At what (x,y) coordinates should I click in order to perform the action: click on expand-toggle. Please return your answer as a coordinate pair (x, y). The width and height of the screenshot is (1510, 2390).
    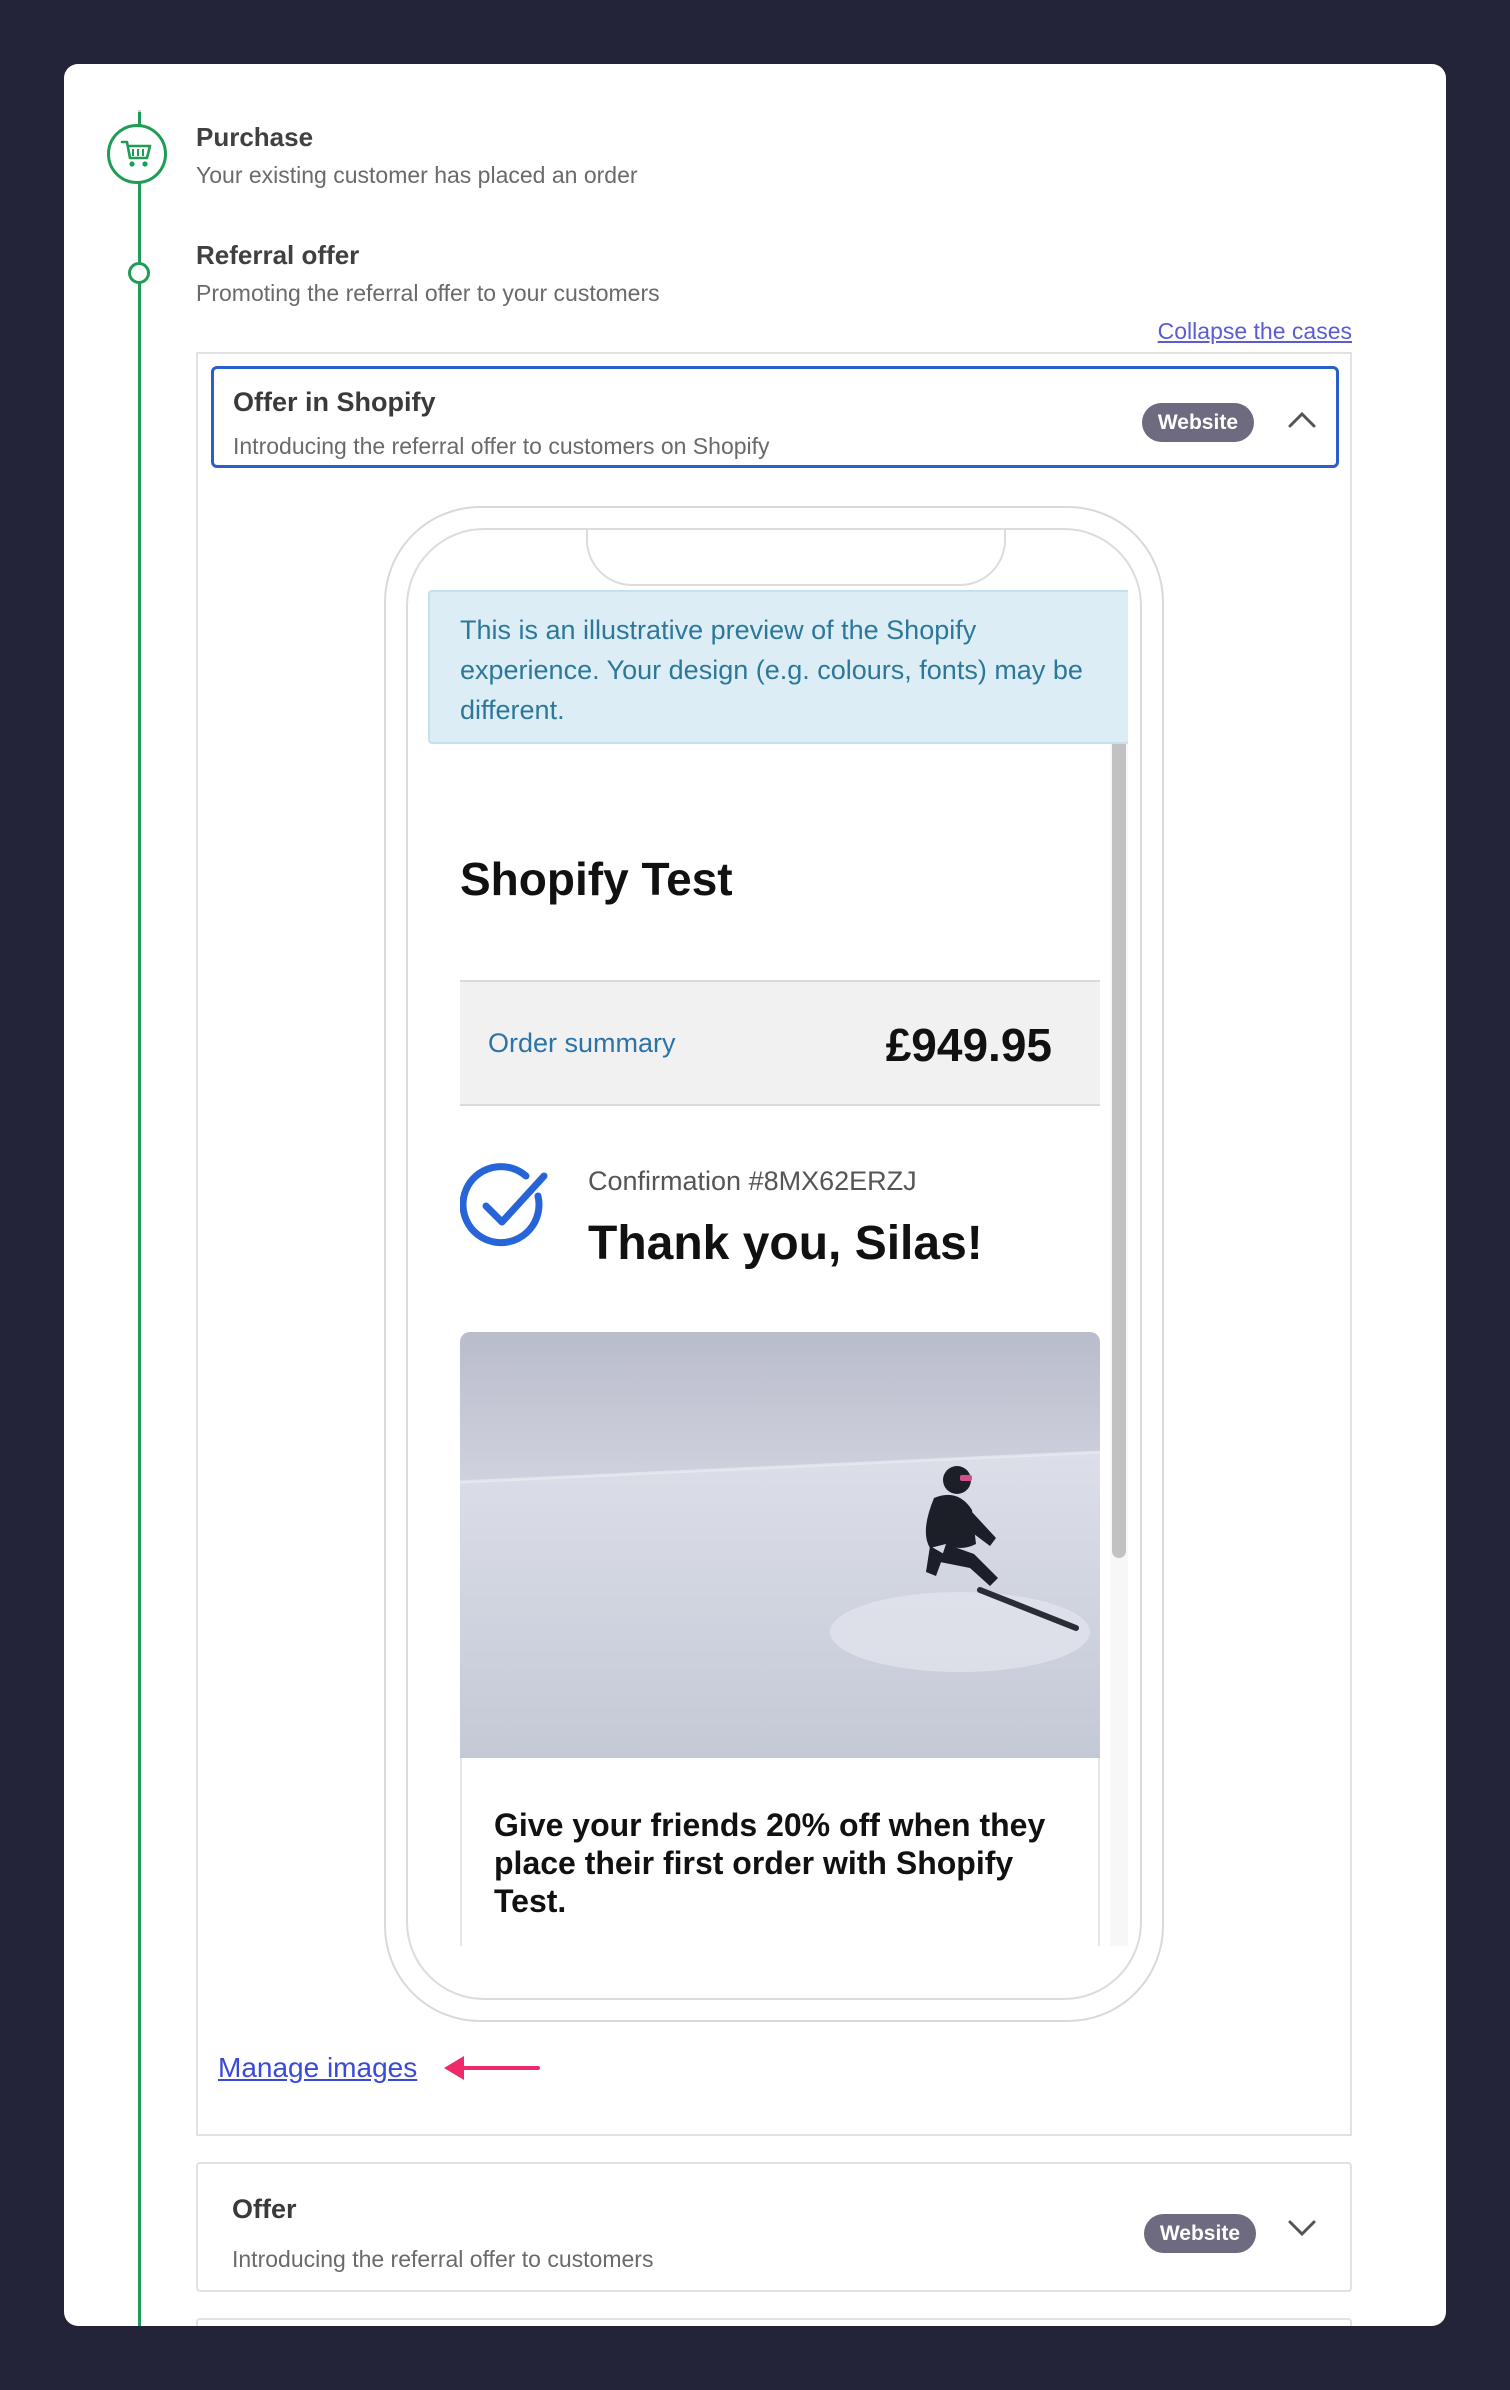
    Looking at the image, I should click on (1302, 2229).